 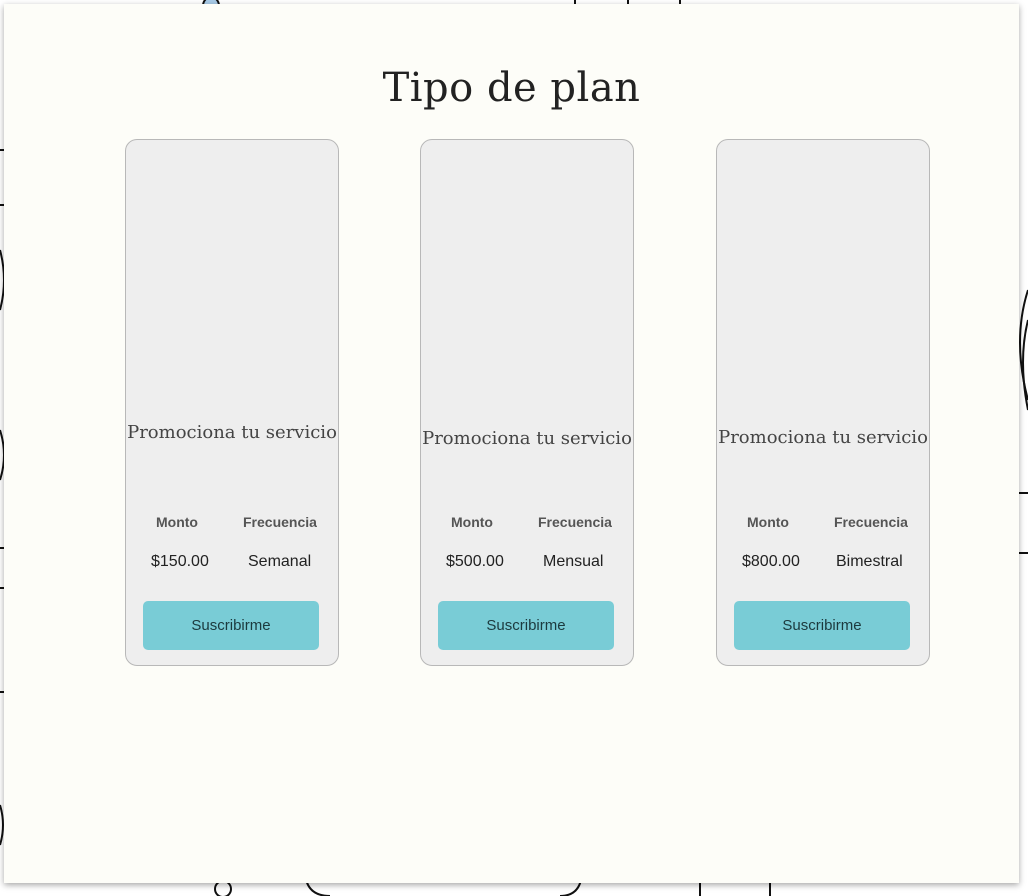 What do you see at coordinates (869, 561) in the screenshot?
I see `plan-frequency: Bimestral` at bounding box center [869, 561].